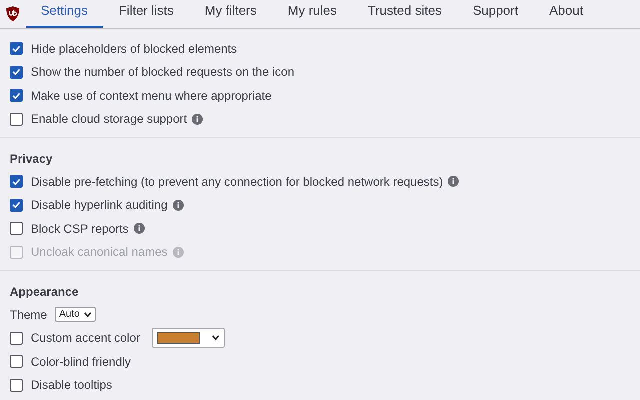 The width and height of the screenshot is (640, 400). I want to click on tab: Support, so click(496, 14).